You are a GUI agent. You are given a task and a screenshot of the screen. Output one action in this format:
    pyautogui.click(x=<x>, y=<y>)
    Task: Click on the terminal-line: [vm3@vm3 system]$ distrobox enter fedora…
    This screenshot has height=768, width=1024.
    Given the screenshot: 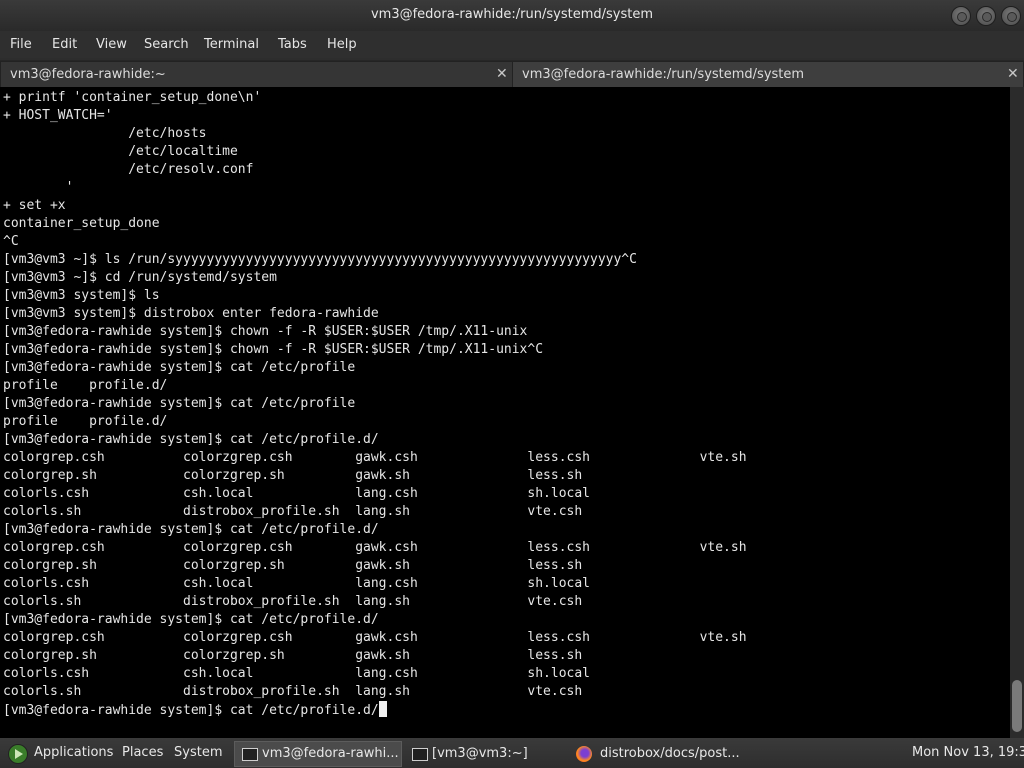 What is the action you would take?
    pyautogui.click(x=191, y=313)
    